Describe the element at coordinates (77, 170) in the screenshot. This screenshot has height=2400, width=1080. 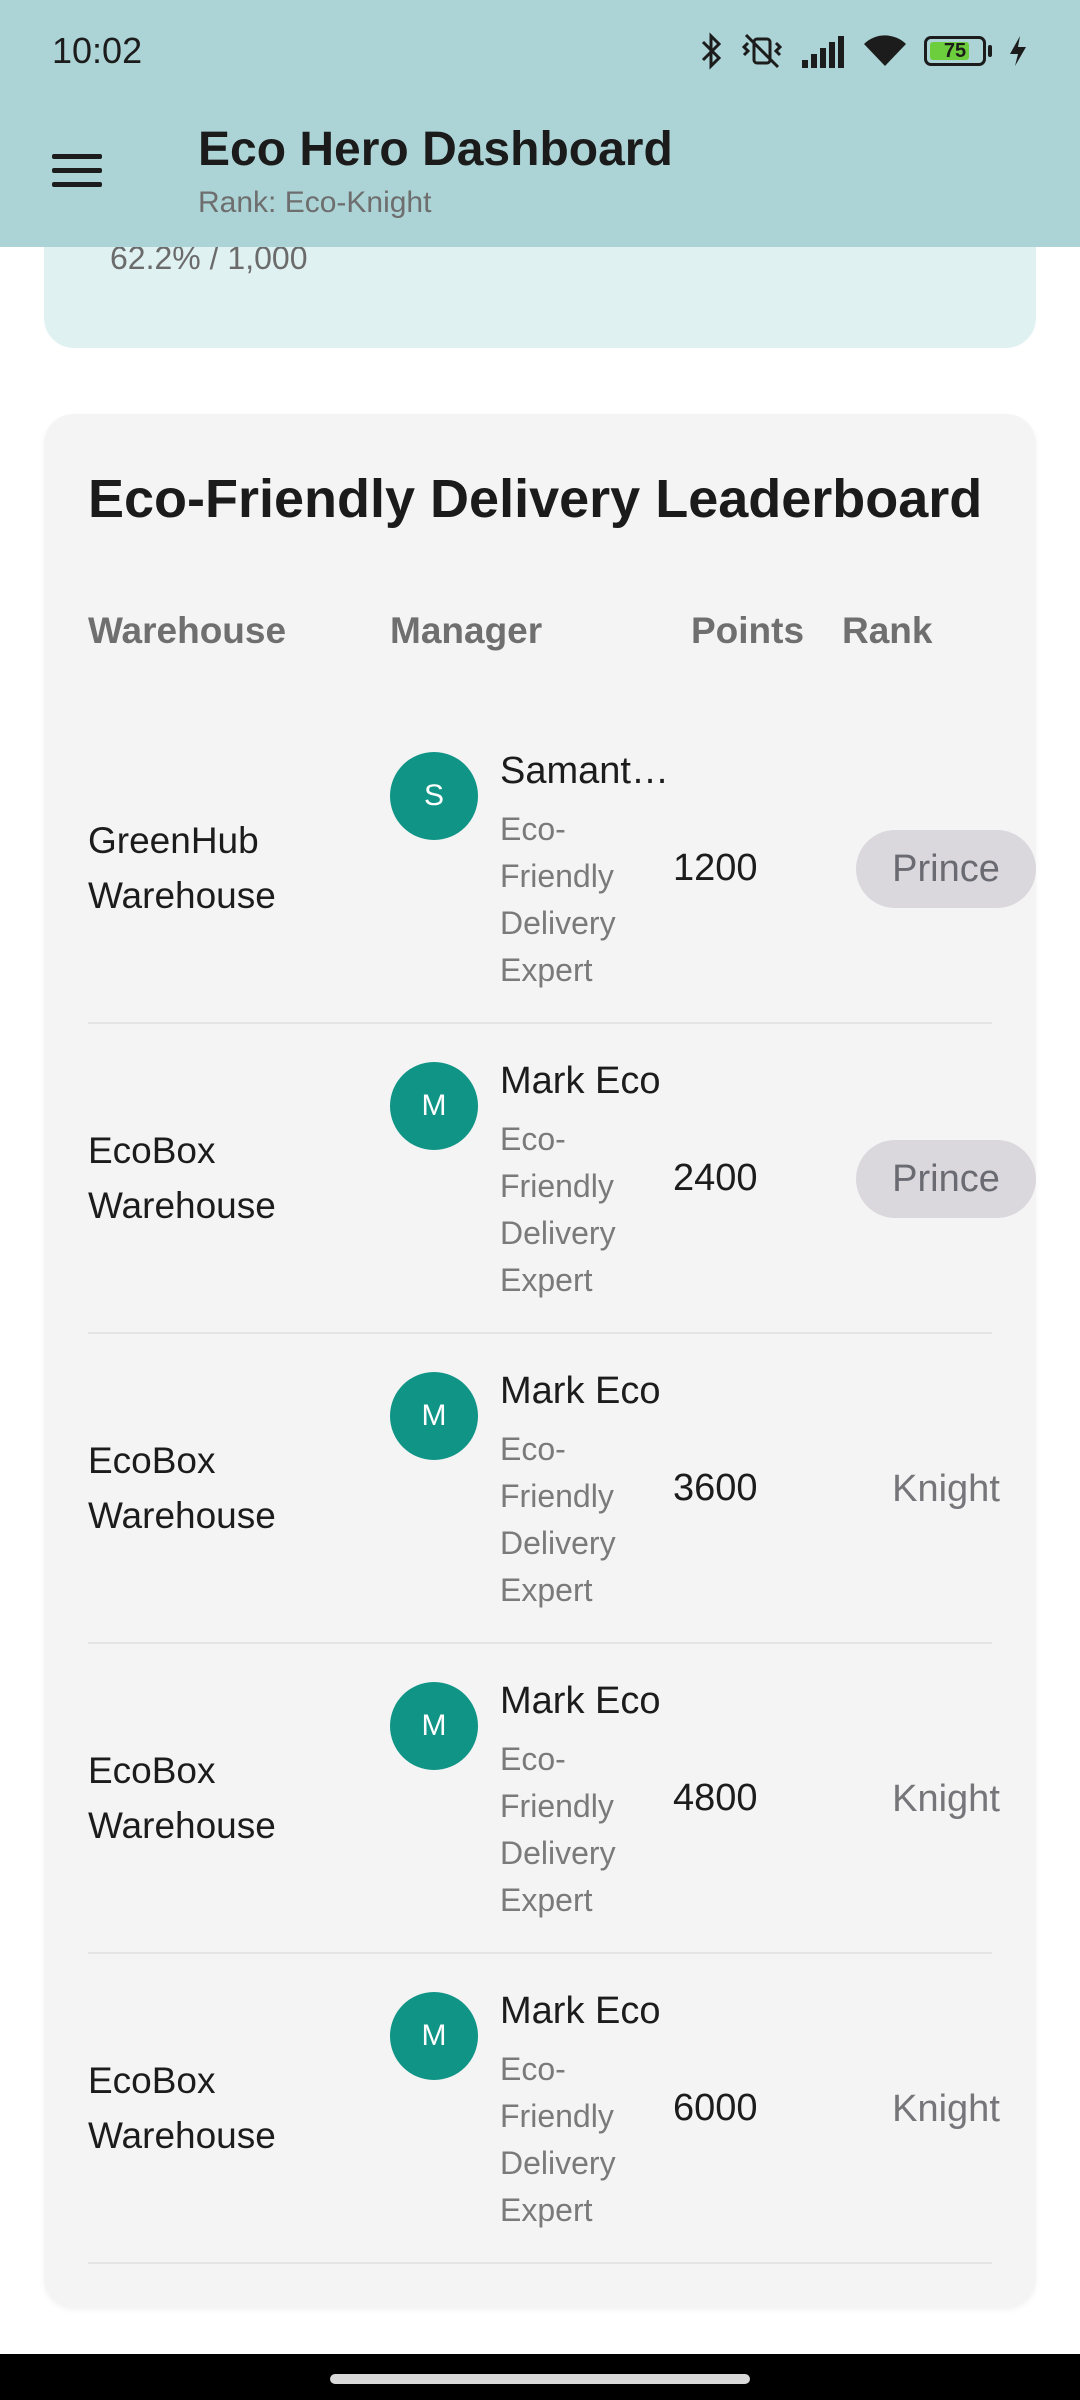
I see `hamburger-menu-icon` at that location.